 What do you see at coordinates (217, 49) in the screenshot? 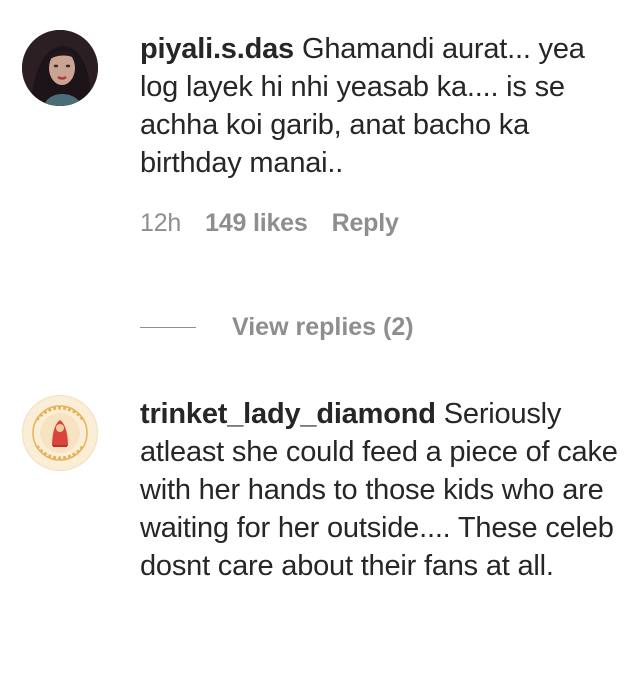
I see `comment-username: piyali.s.das` at bounding box center [217, 49].